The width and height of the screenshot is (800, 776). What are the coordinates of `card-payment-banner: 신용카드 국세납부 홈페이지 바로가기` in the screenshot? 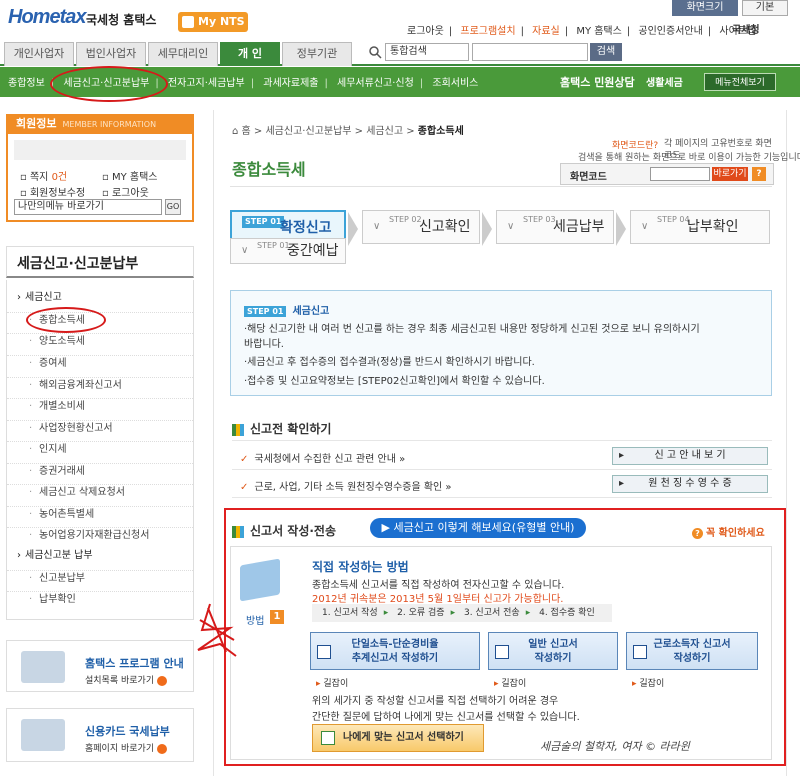 It's located at (100, 735).